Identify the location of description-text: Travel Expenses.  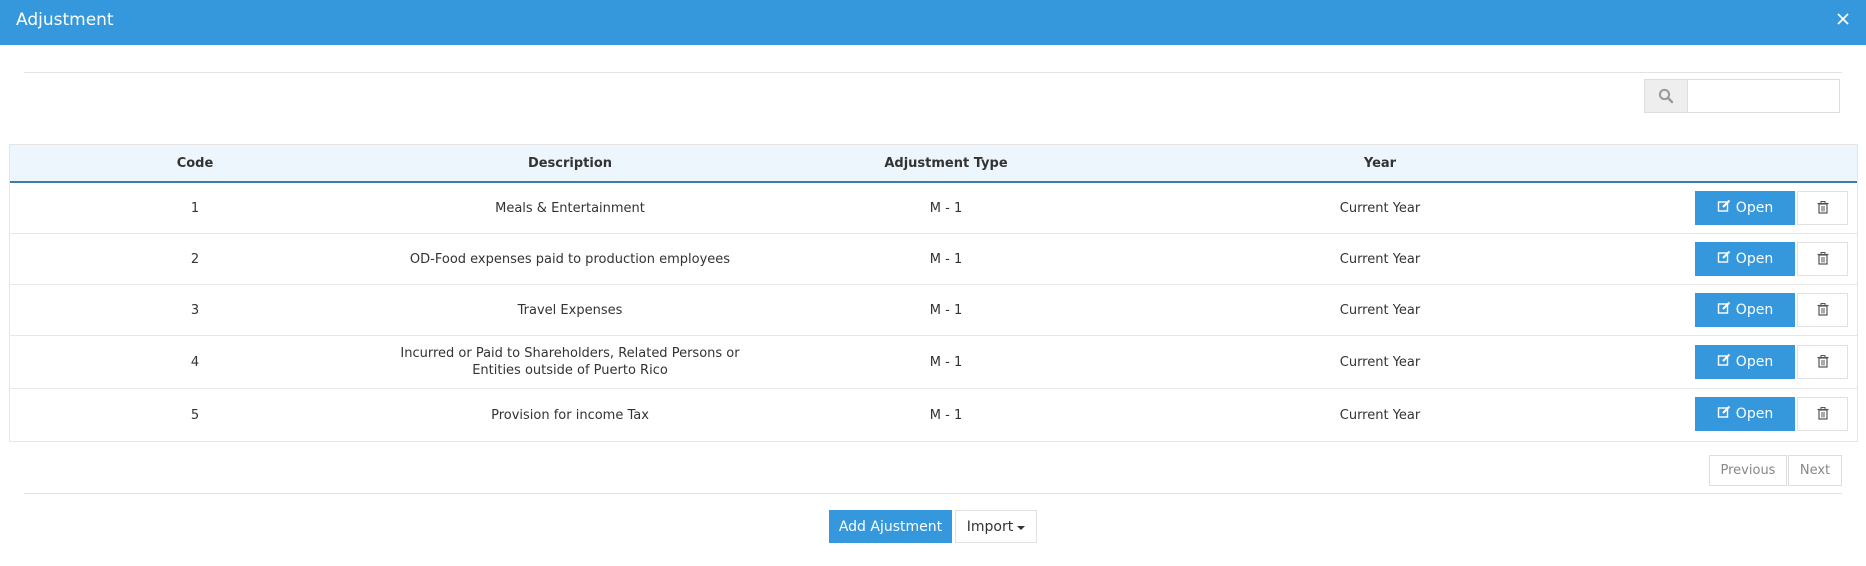
(570, 310).